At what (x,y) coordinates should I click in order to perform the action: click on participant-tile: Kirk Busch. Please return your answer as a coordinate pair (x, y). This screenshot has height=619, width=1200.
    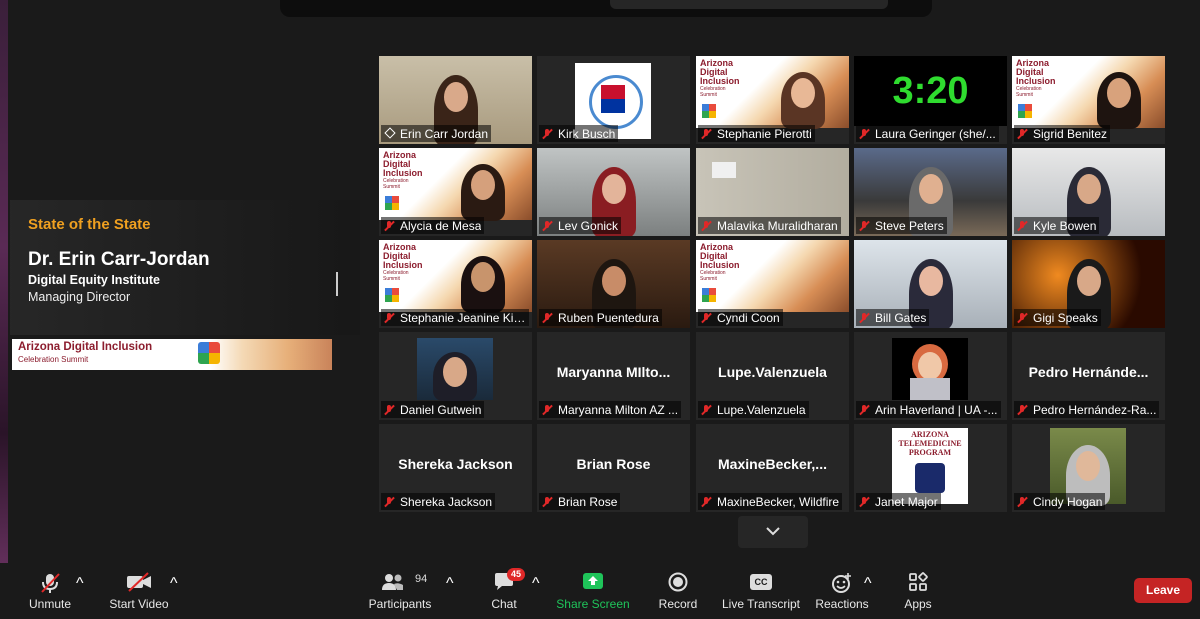
    Looking at the image, I should click on (613, 100).